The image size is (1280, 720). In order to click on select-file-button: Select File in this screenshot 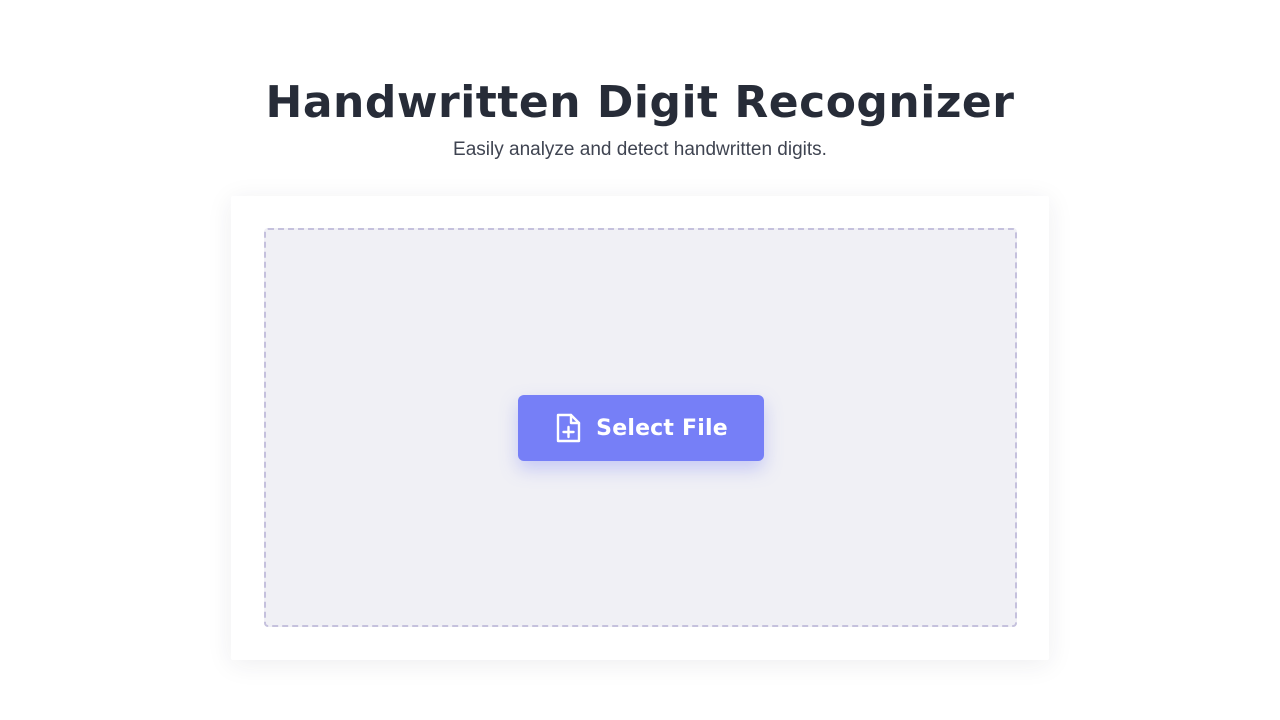, I will do `click(641, 428)`.